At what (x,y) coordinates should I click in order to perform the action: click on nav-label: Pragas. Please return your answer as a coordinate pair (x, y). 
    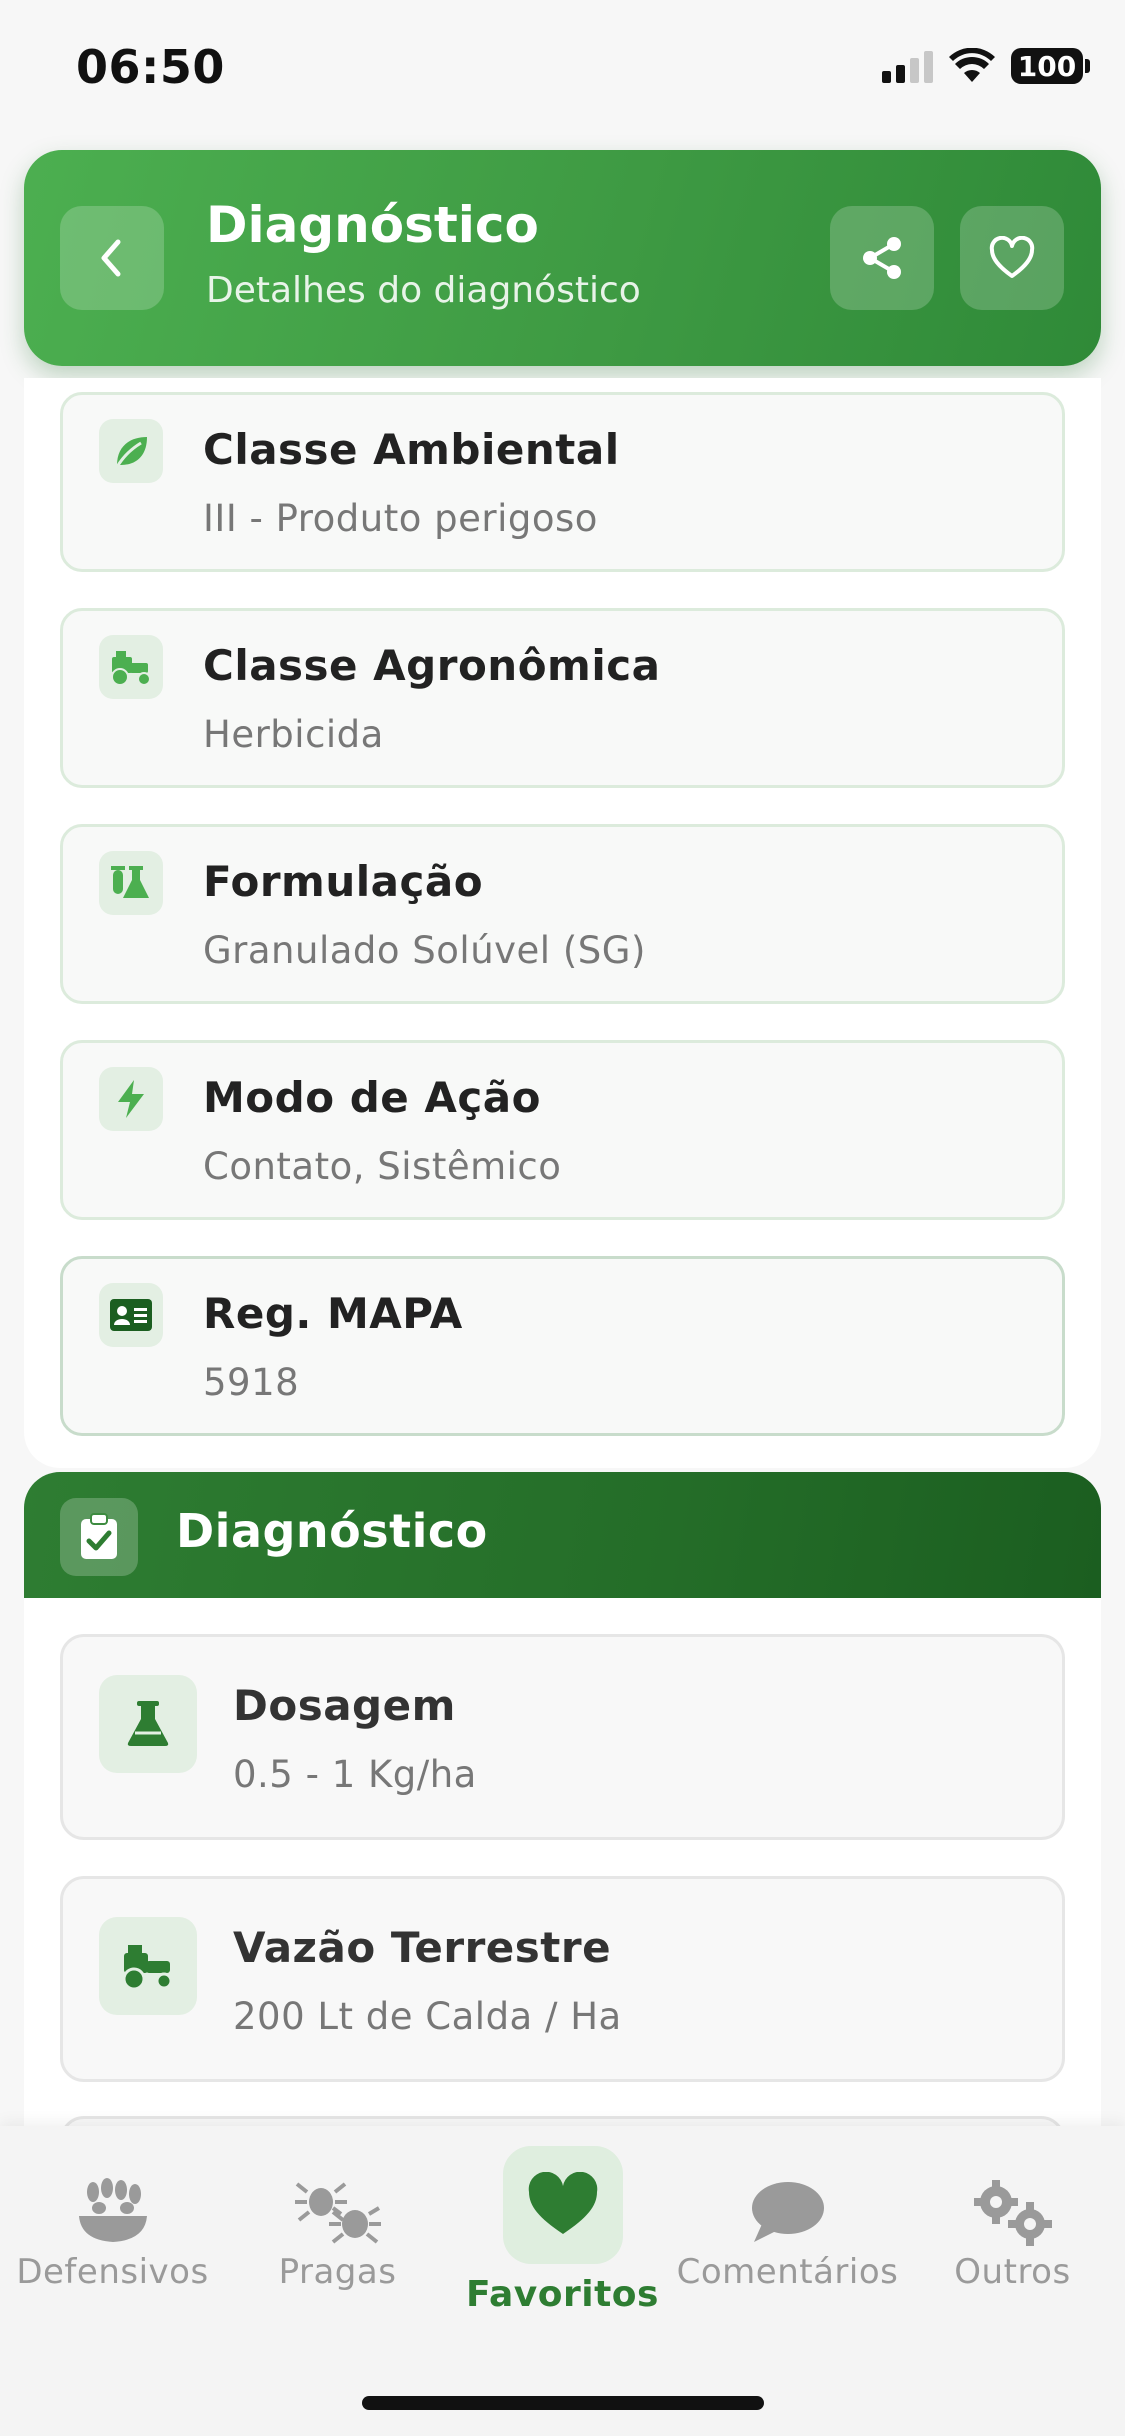
    Looking at the image, I should click on (337, 2272).